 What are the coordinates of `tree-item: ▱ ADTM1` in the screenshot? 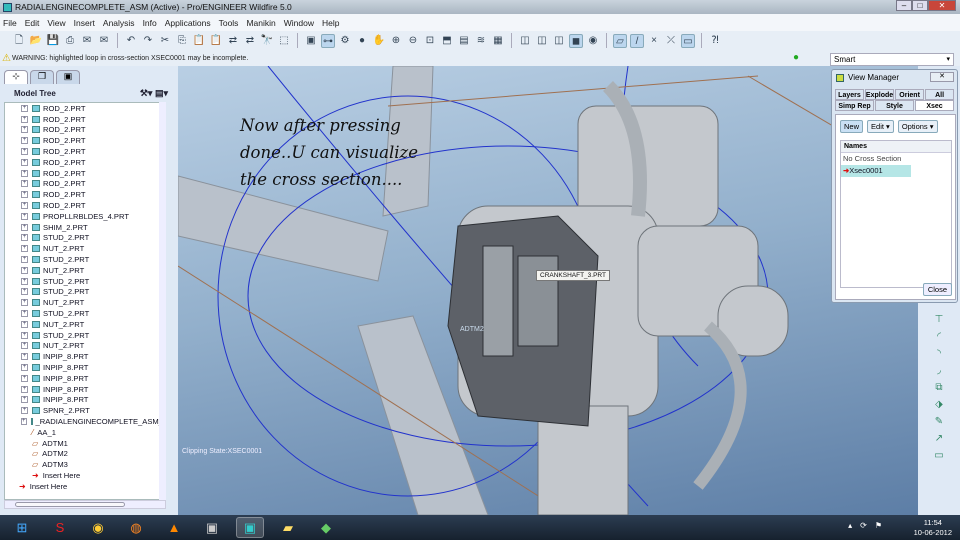 It's located at (85, 443).